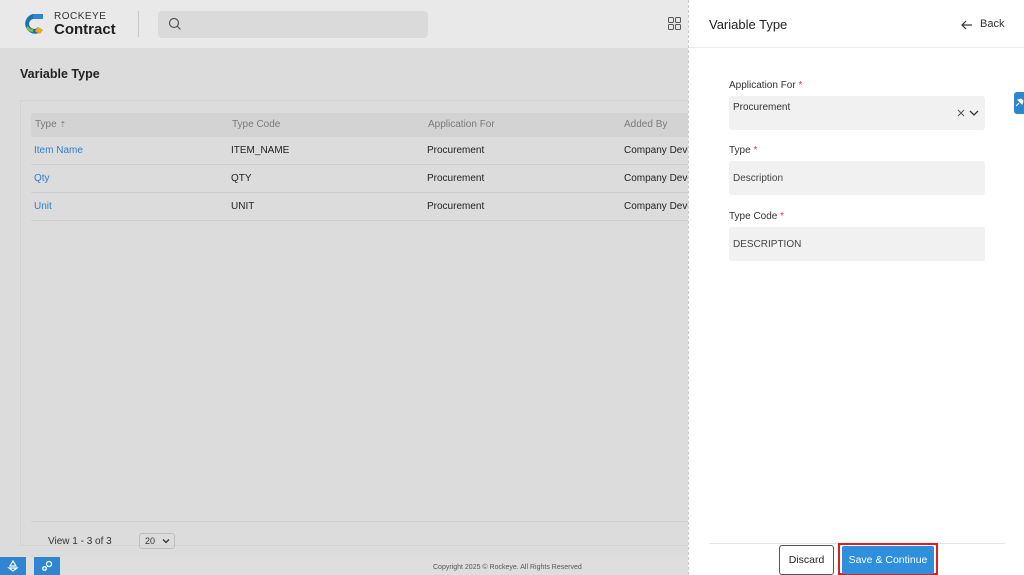  I want to click on save-button-highlight: Save & Continue, so click(888, 559).